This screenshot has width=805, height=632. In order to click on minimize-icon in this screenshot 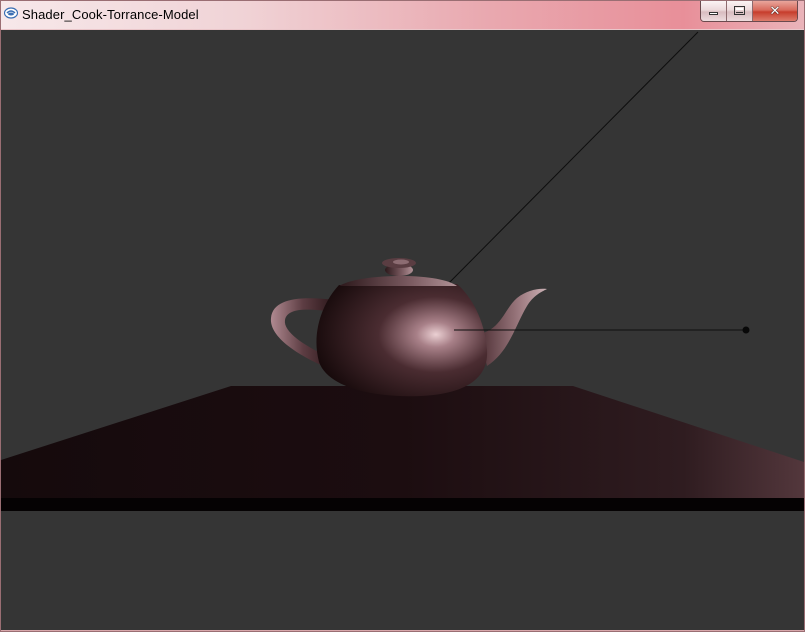, I will do `click(713, 13)`.